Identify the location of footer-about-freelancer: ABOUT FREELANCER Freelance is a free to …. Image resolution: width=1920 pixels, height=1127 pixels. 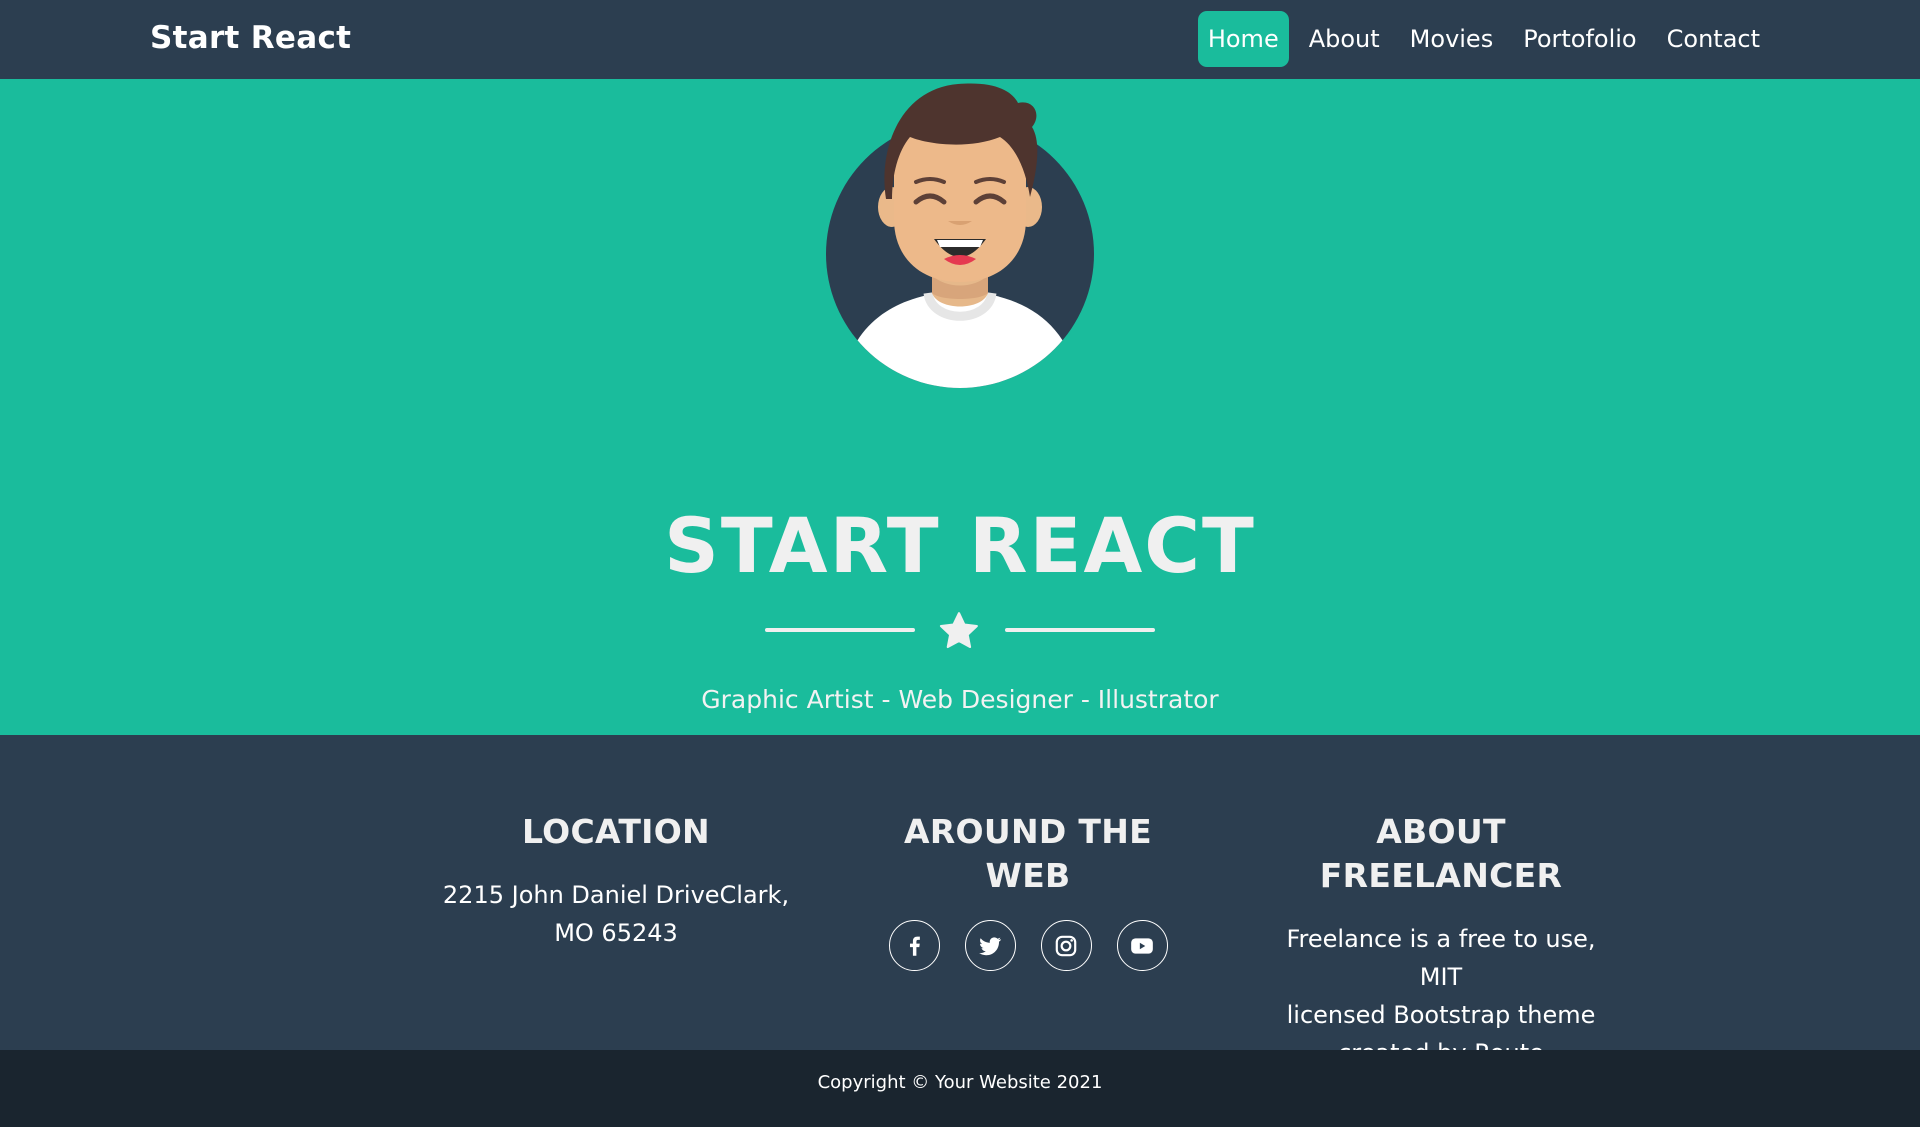
(1441, 941).